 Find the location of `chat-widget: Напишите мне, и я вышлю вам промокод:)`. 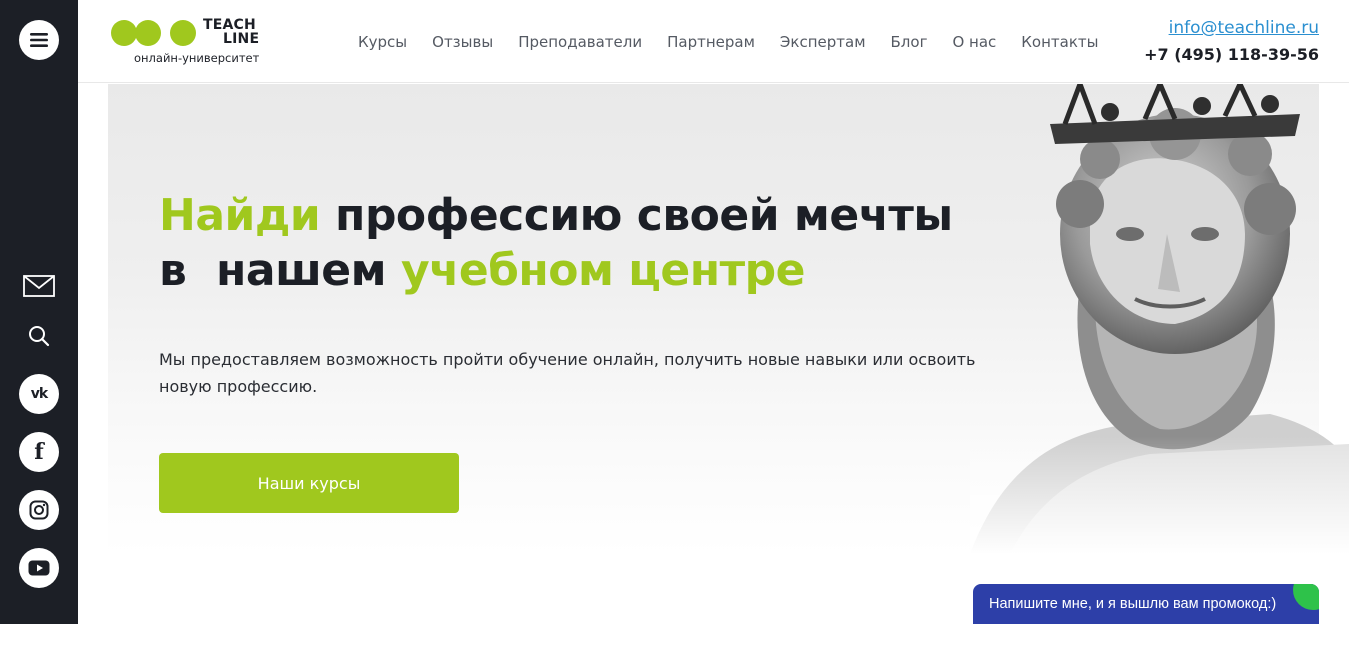

chat-widget: Напишите мне, и я вышлю вам промокод:) is located at coordinates (1146, 604).